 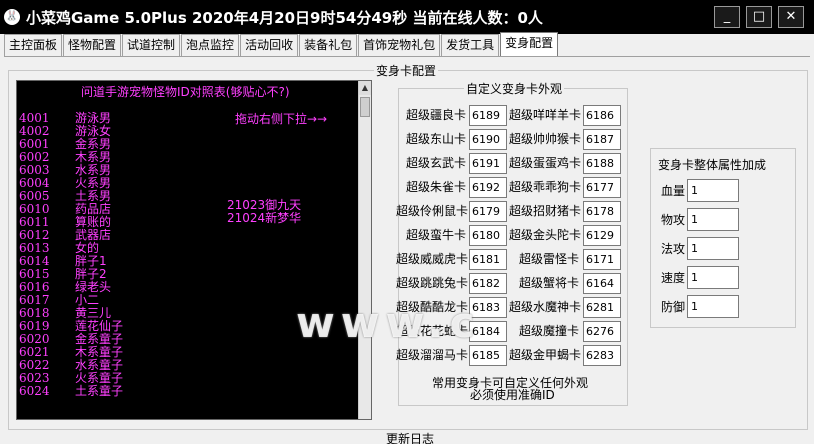 I want to click on card-id-input: 6189, so click(x=488, y=115).